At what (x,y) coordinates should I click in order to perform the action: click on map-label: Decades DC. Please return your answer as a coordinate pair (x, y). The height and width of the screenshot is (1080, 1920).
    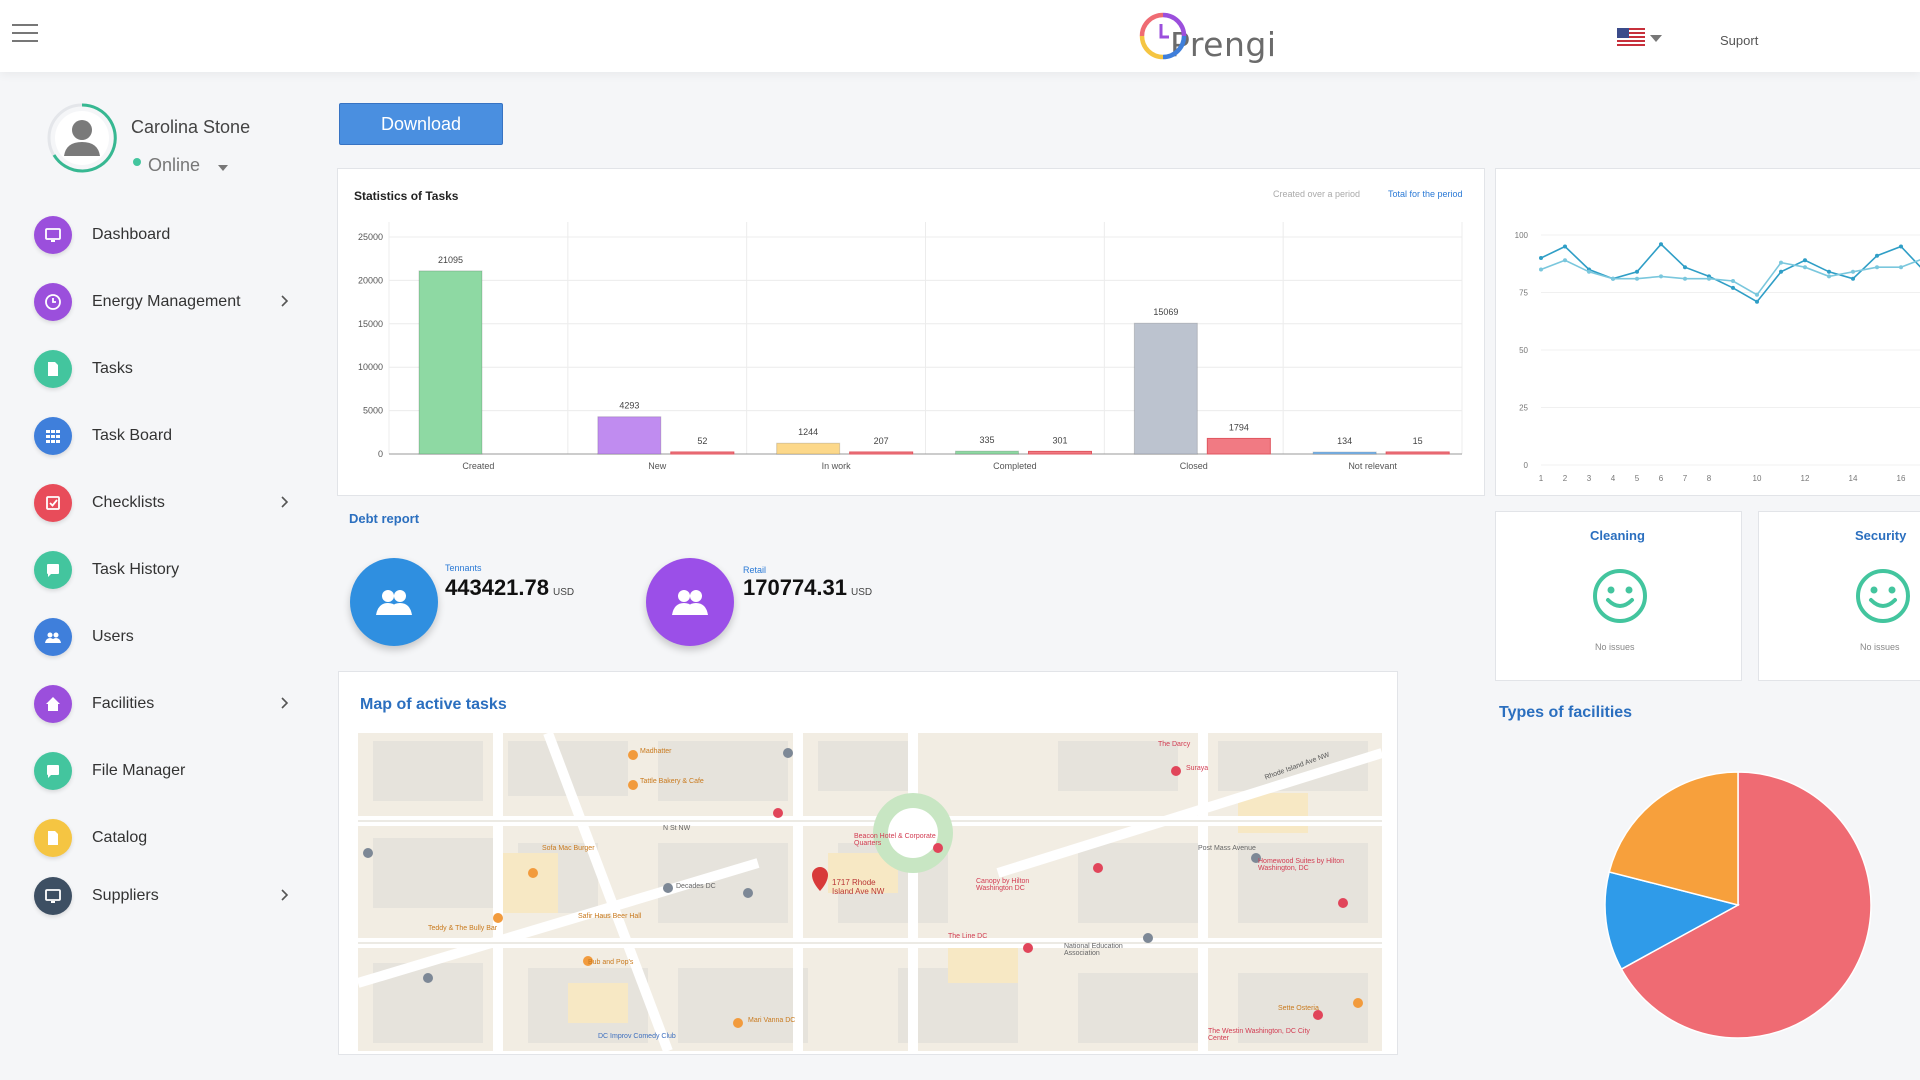
    Looking at the image, I should click on (696, 886).